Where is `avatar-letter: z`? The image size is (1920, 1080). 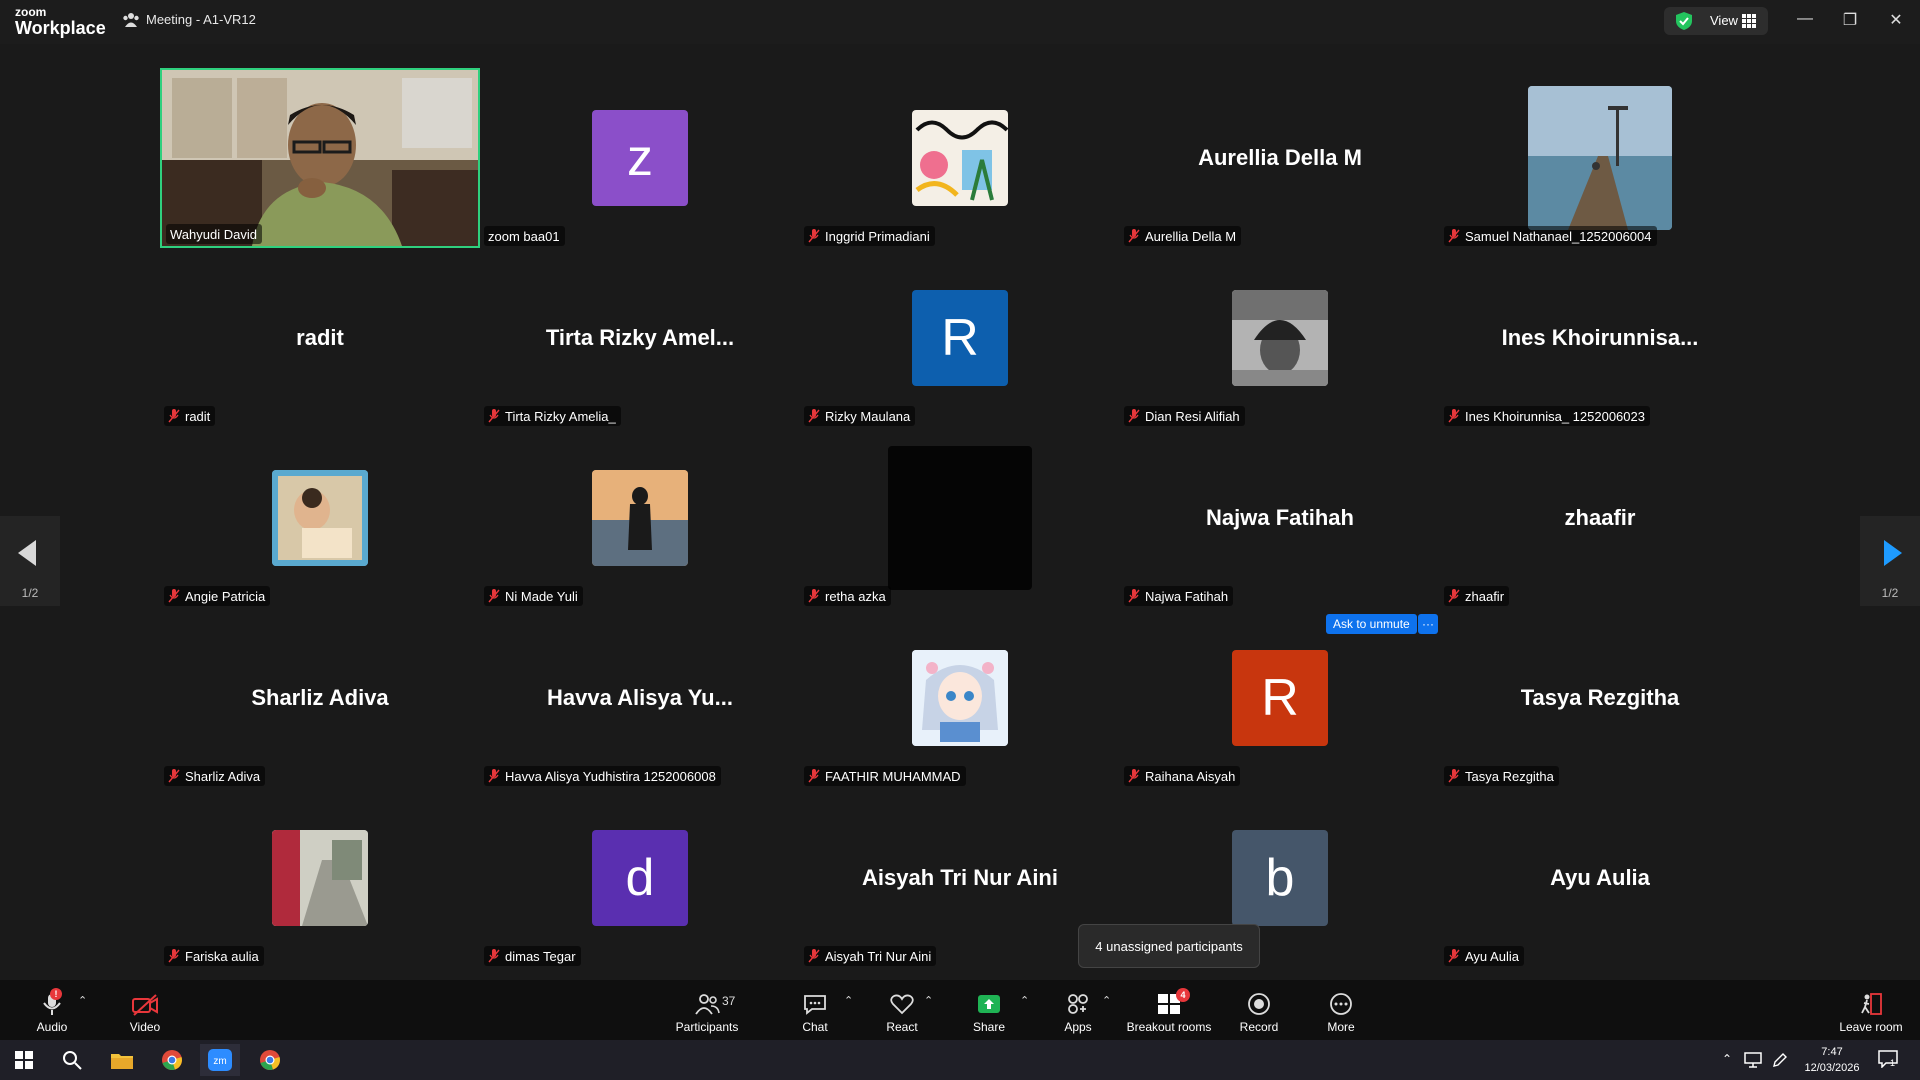 avatar-letter: z is located at coordinates (640, 158).